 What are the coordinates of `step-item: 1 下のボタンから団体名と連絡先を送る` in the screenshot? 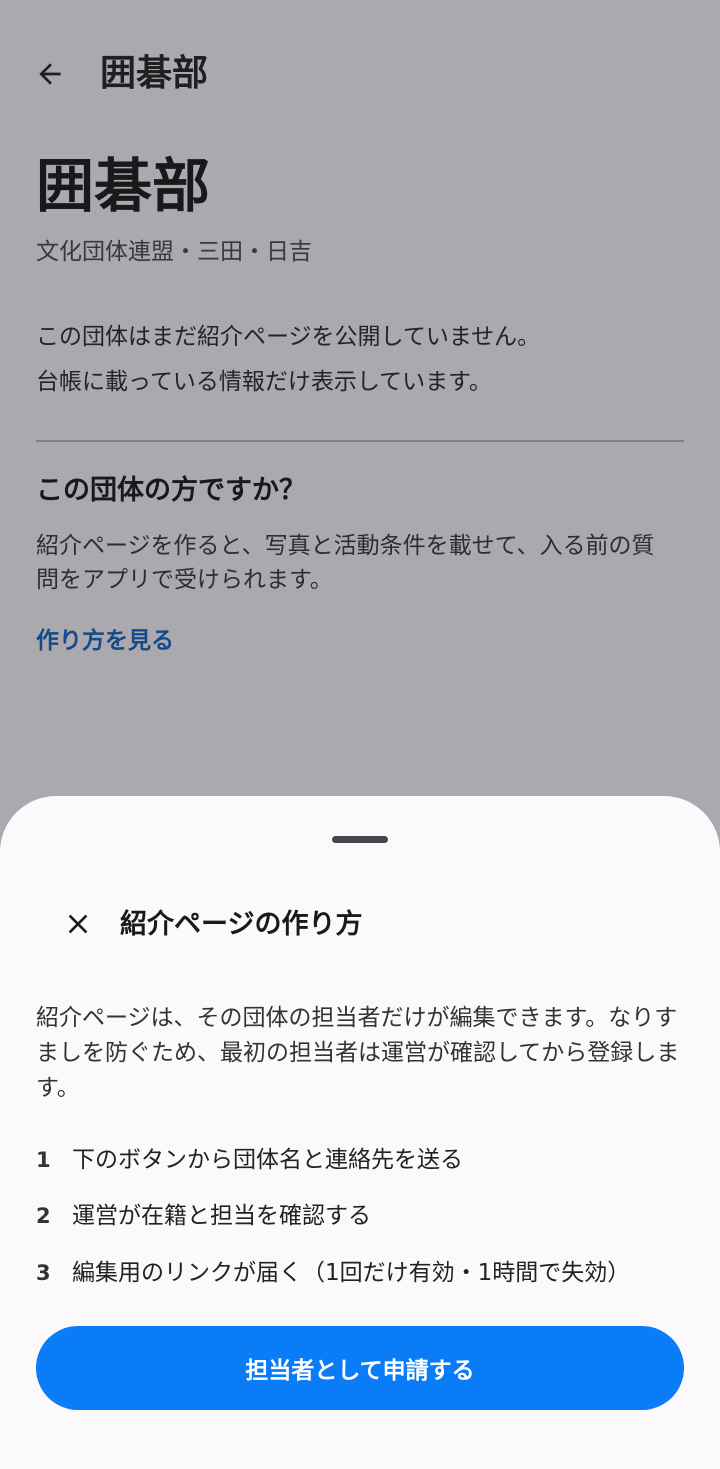 It's located at (366, 1160).